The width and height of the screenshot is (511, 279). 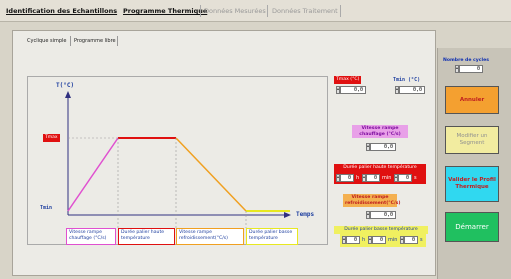 What do you see at coordinates (51, 138) in the screenshot?
I see `tmax-chart-label: Tmax` at bounding box center [51, 138].